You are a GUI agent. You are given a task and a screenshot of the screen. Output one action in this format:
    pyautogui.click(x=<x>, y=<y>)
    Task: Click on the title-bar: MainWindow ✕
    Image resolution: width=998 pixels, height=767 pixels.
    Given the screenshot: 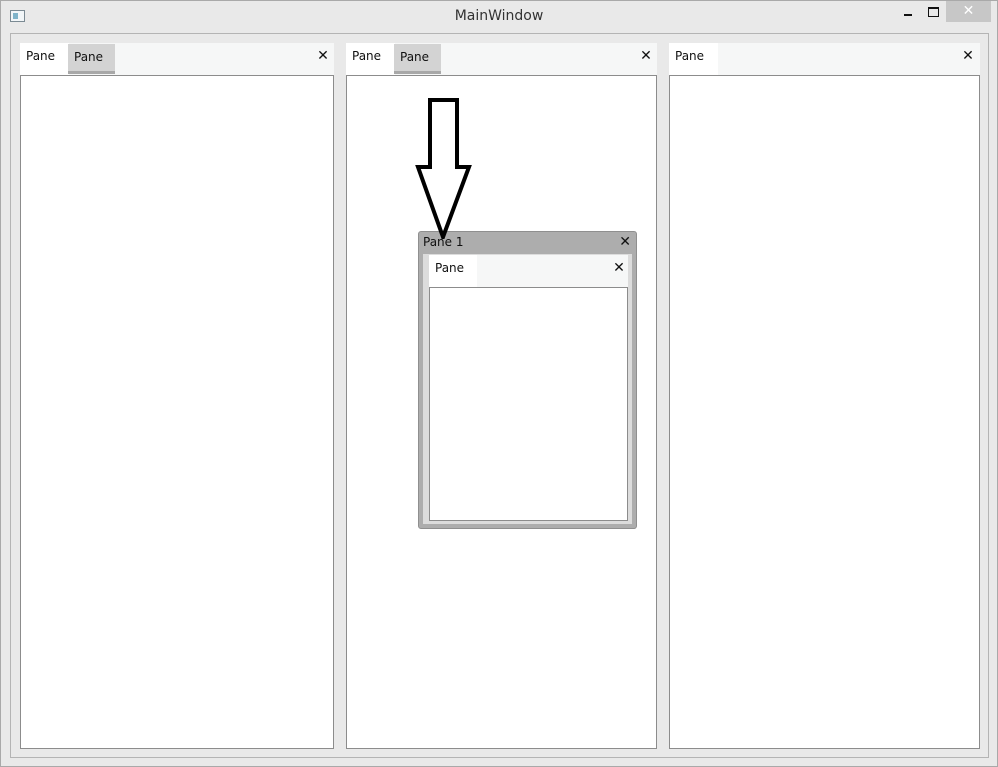 What is the action you would take?
    pyautogui.click(x=499, y=16)
    